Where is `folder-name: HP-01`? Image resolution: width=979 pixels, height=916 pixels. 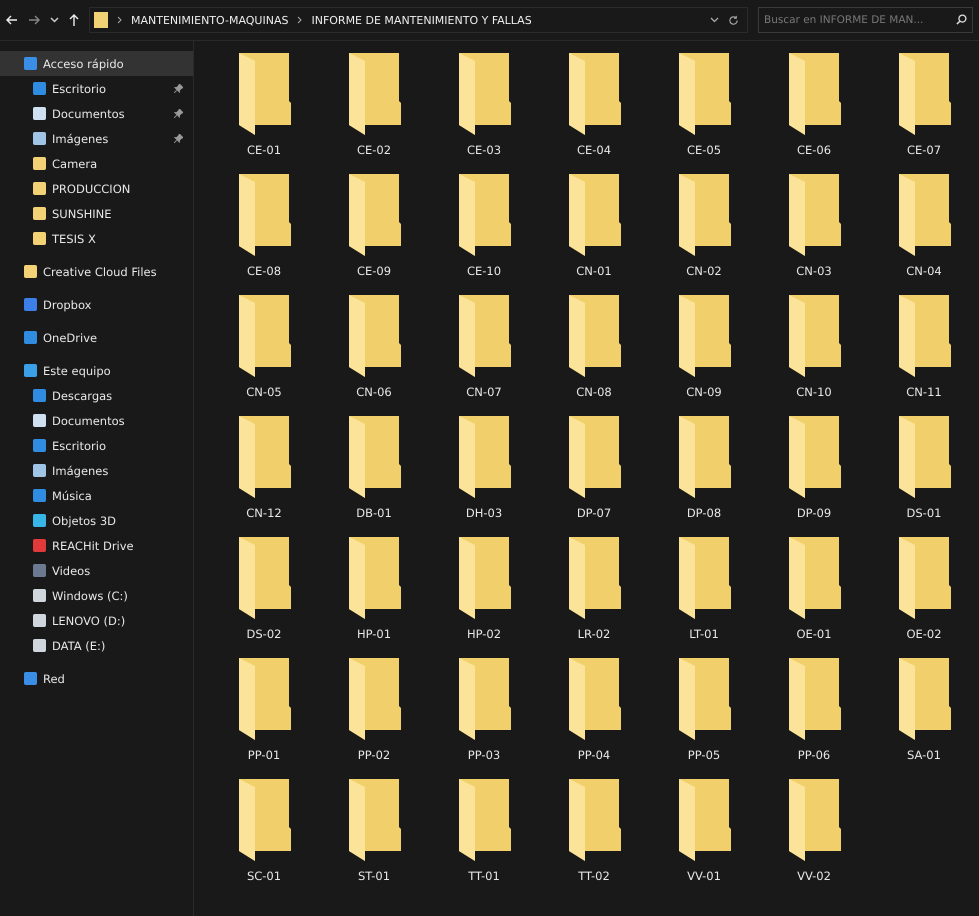
folder-name: HP-01 is located at coordinates (374, 634).